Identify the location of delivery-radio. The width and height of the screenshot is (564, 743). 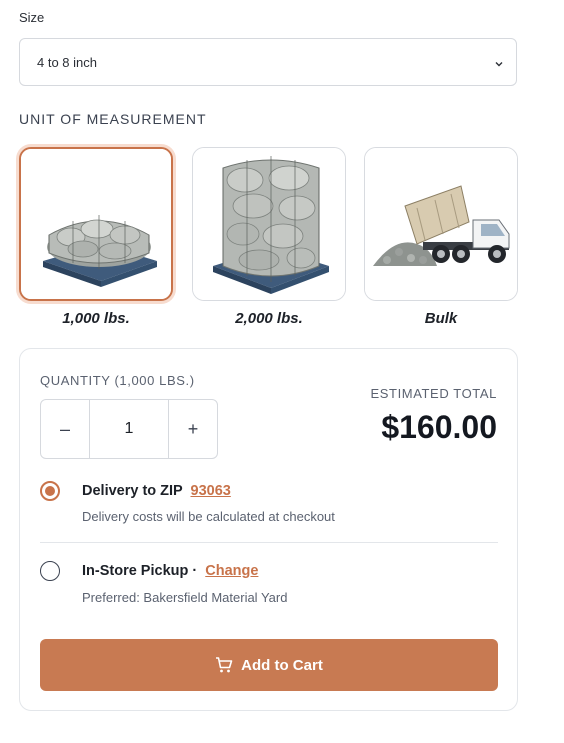
(50, 491).